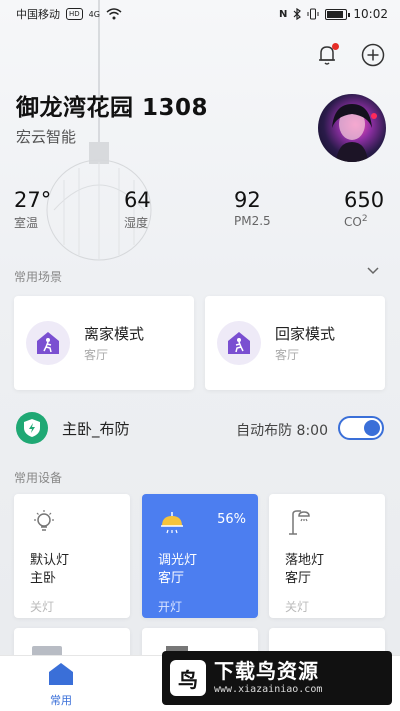 This screenshot has width=400, height=711. I want to click on shield-icon, so click(32, 428).